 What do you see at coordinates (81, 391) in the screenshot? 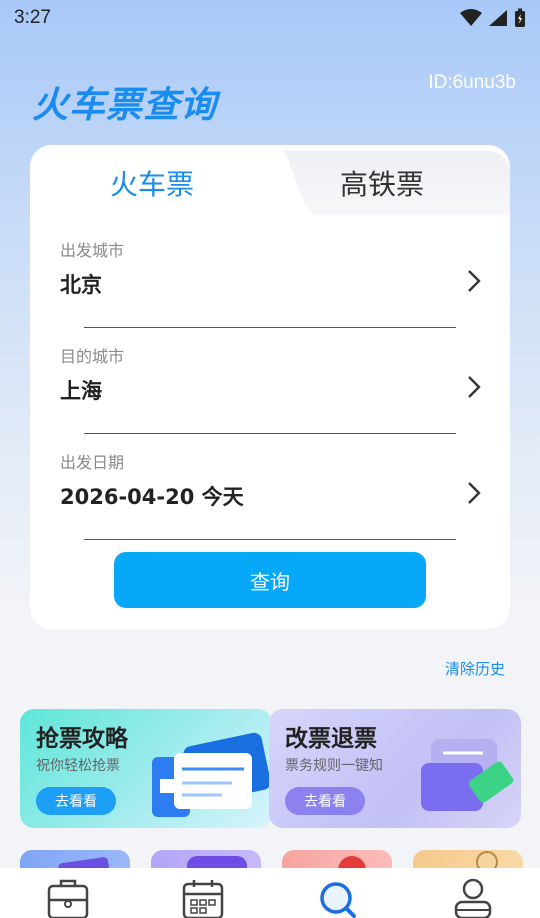
I see `destination-value: 上海` at bounding box center [81, 391].